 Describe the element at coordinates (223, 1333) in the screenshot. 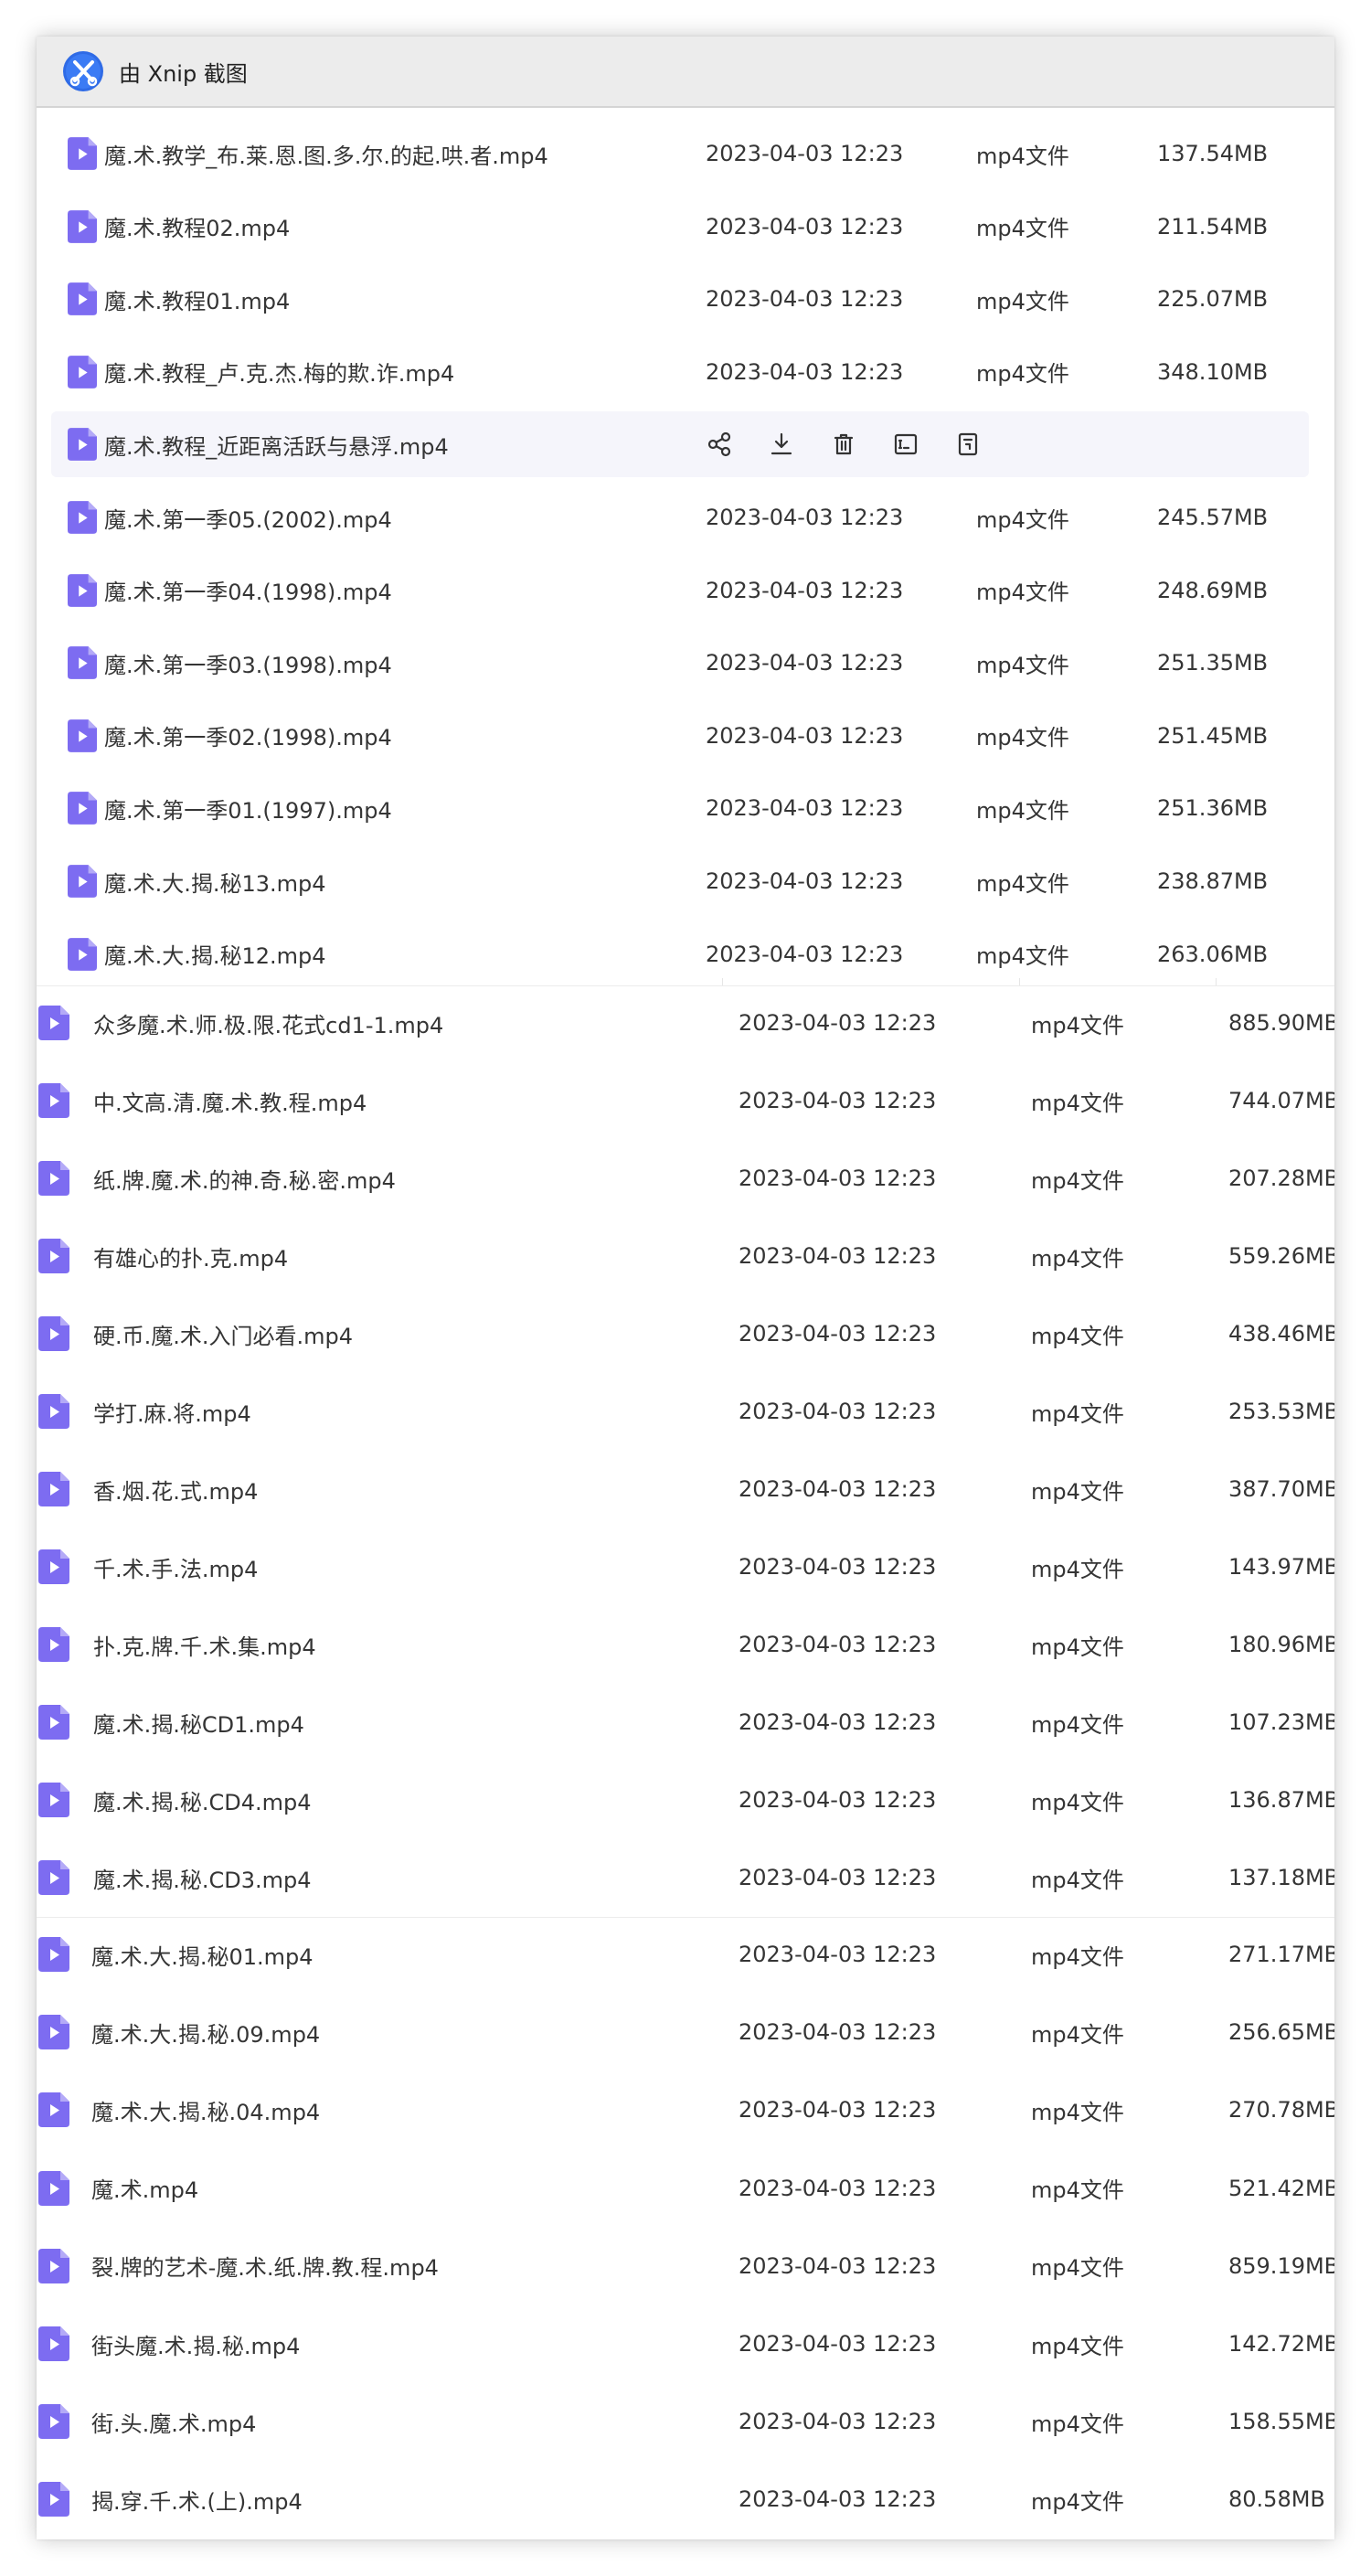

I see `file-name: 硬.币.魔.术.入门必看.mp4` at that location.